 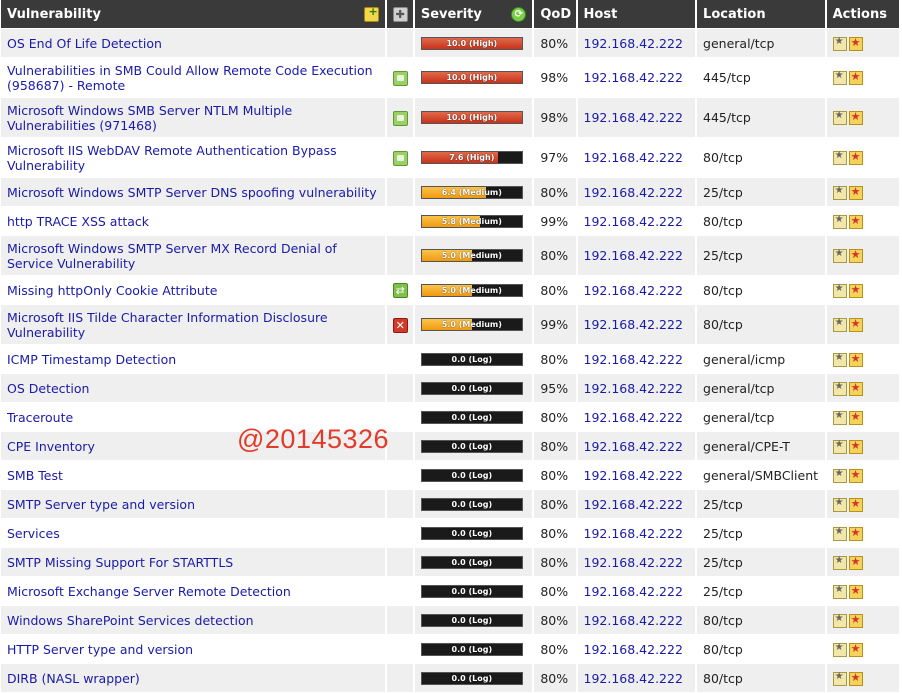 What do you see at coordinates (400, 325) in the screenshot?
I see `false-positive-icon: ✕` at bounding box center [400, 325].